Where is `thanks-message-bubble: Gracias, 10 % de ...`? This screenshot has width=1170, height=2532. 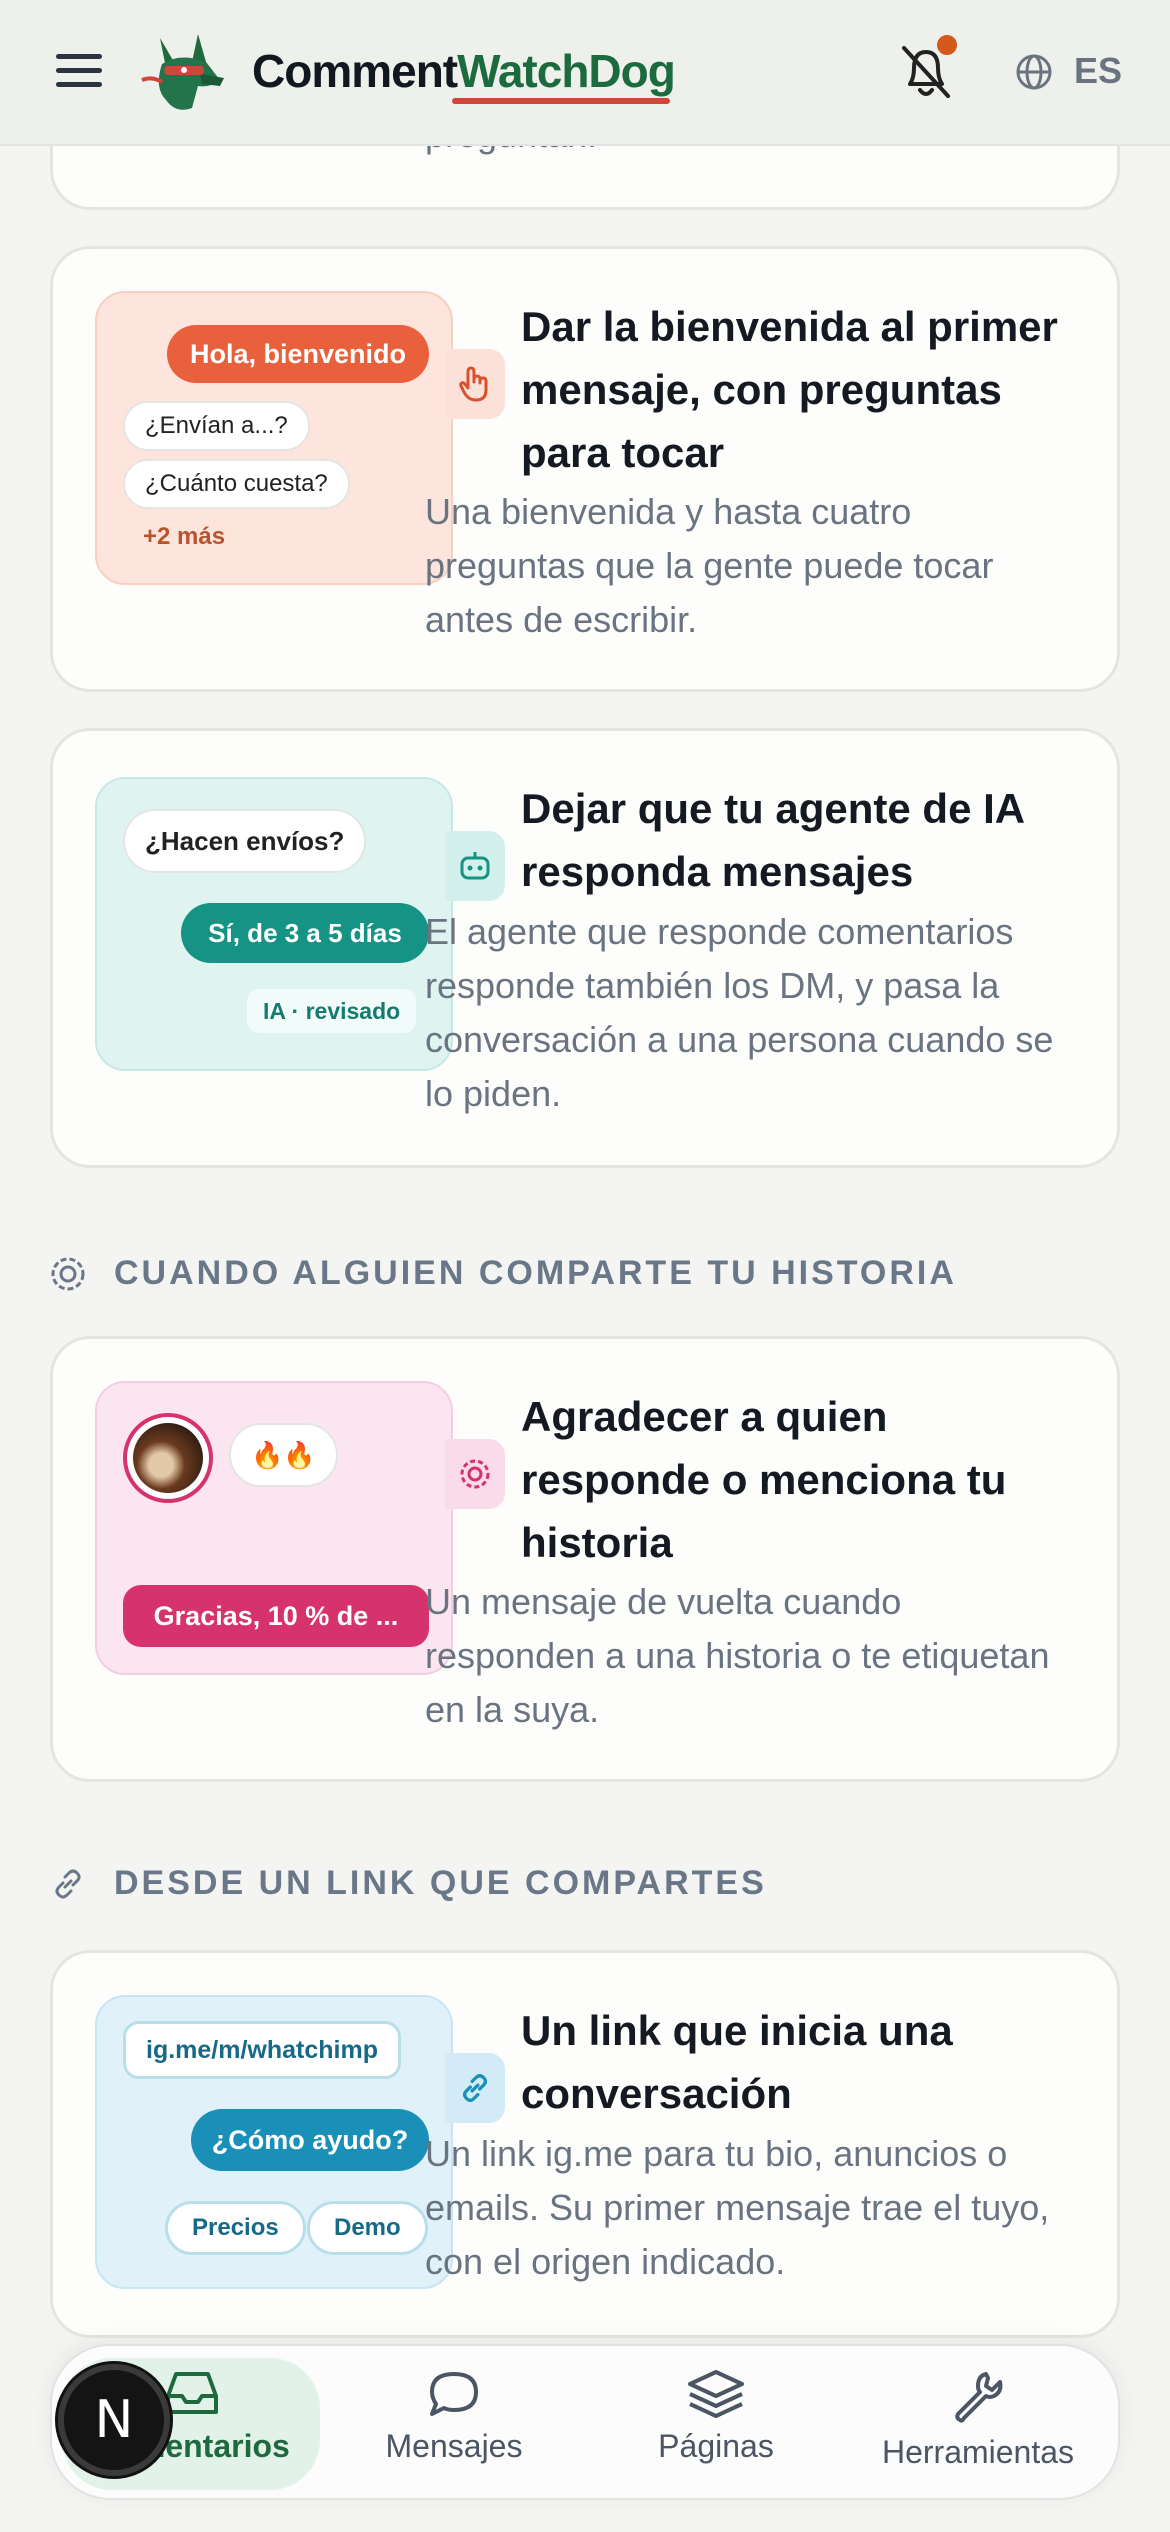
thanks-message-bubble: Gracias, 10 % de ... is located at coordinates (276, 1616).